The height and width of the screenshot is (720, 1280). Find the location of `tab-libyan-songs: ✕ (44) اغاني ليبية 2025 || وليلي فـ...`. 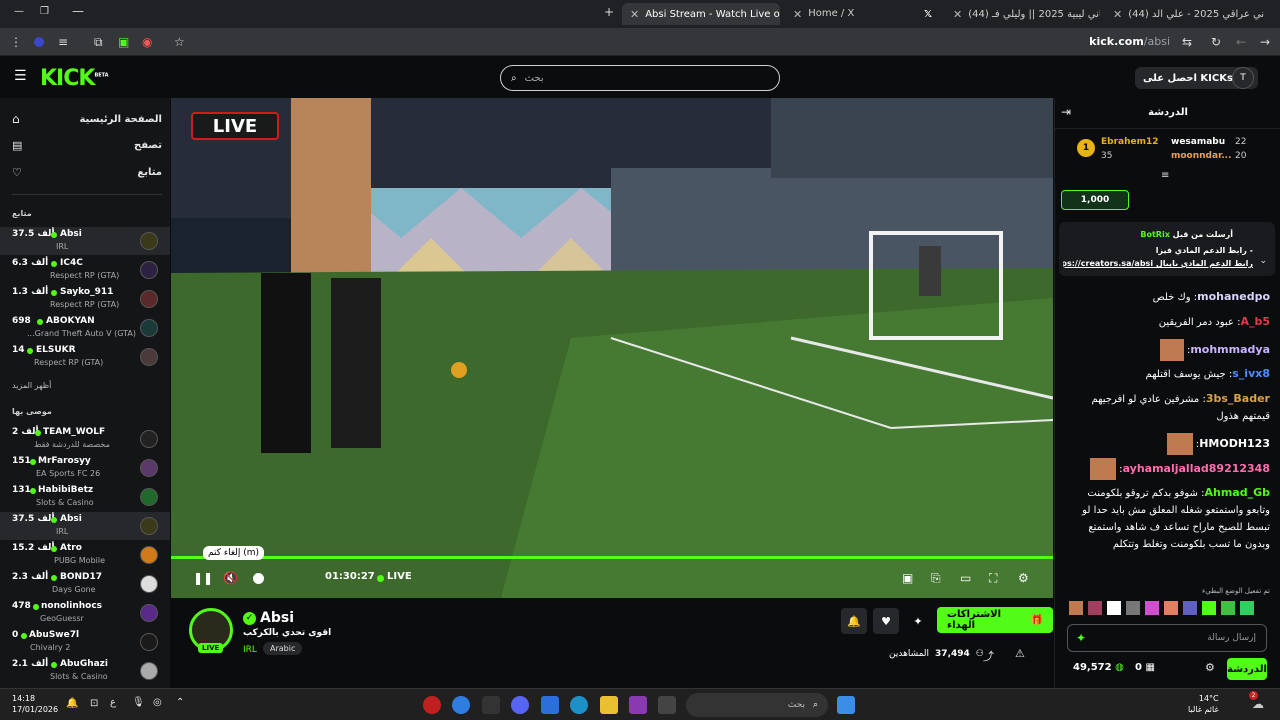

tab-libyan-songs: ✕ (44) اغاني ليبية 2025 || وليلي فـ... is located at coordinates (1022, 14).